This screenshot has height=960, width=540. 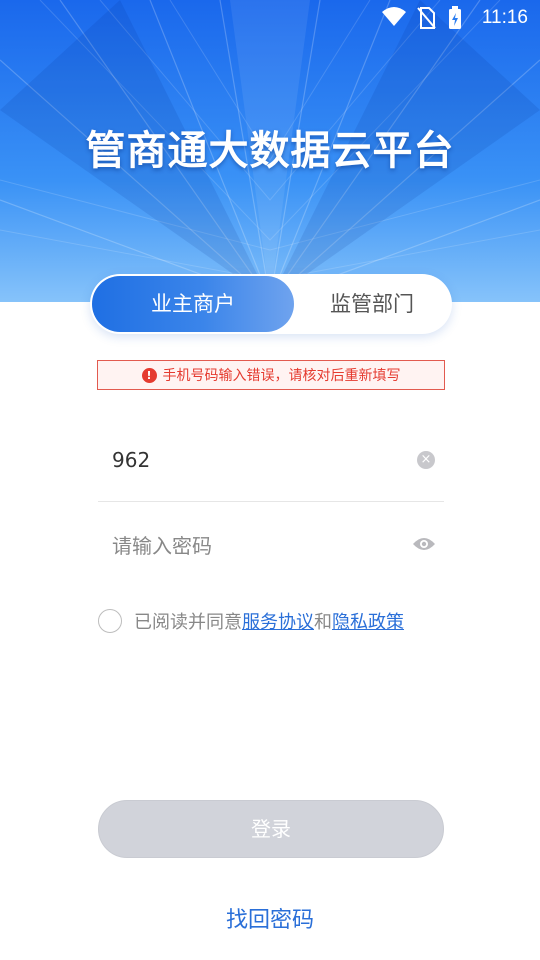 I want to click on app-title: 管商通大数据云平台, so click(x=270, y=151).